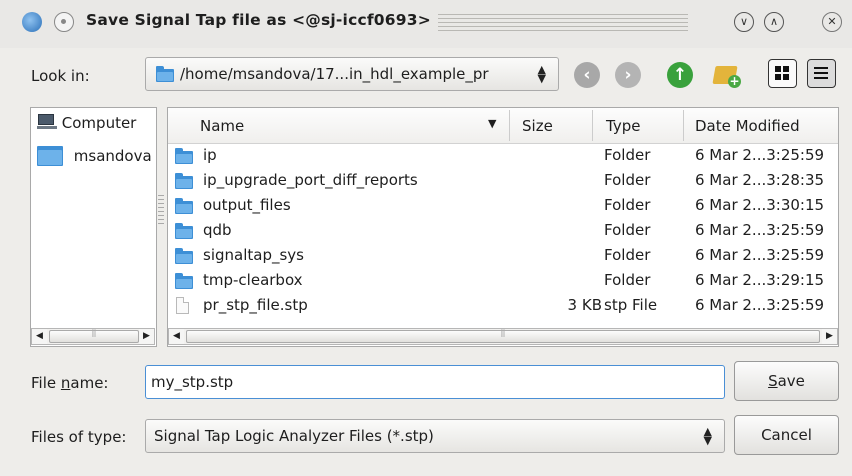 The width and height of the screenshot is (852, 476). What do you see at coordinates (99, 123) in the screenshot?
I see `sidebar-item-label: Computer` at bounding box center [99, 123].